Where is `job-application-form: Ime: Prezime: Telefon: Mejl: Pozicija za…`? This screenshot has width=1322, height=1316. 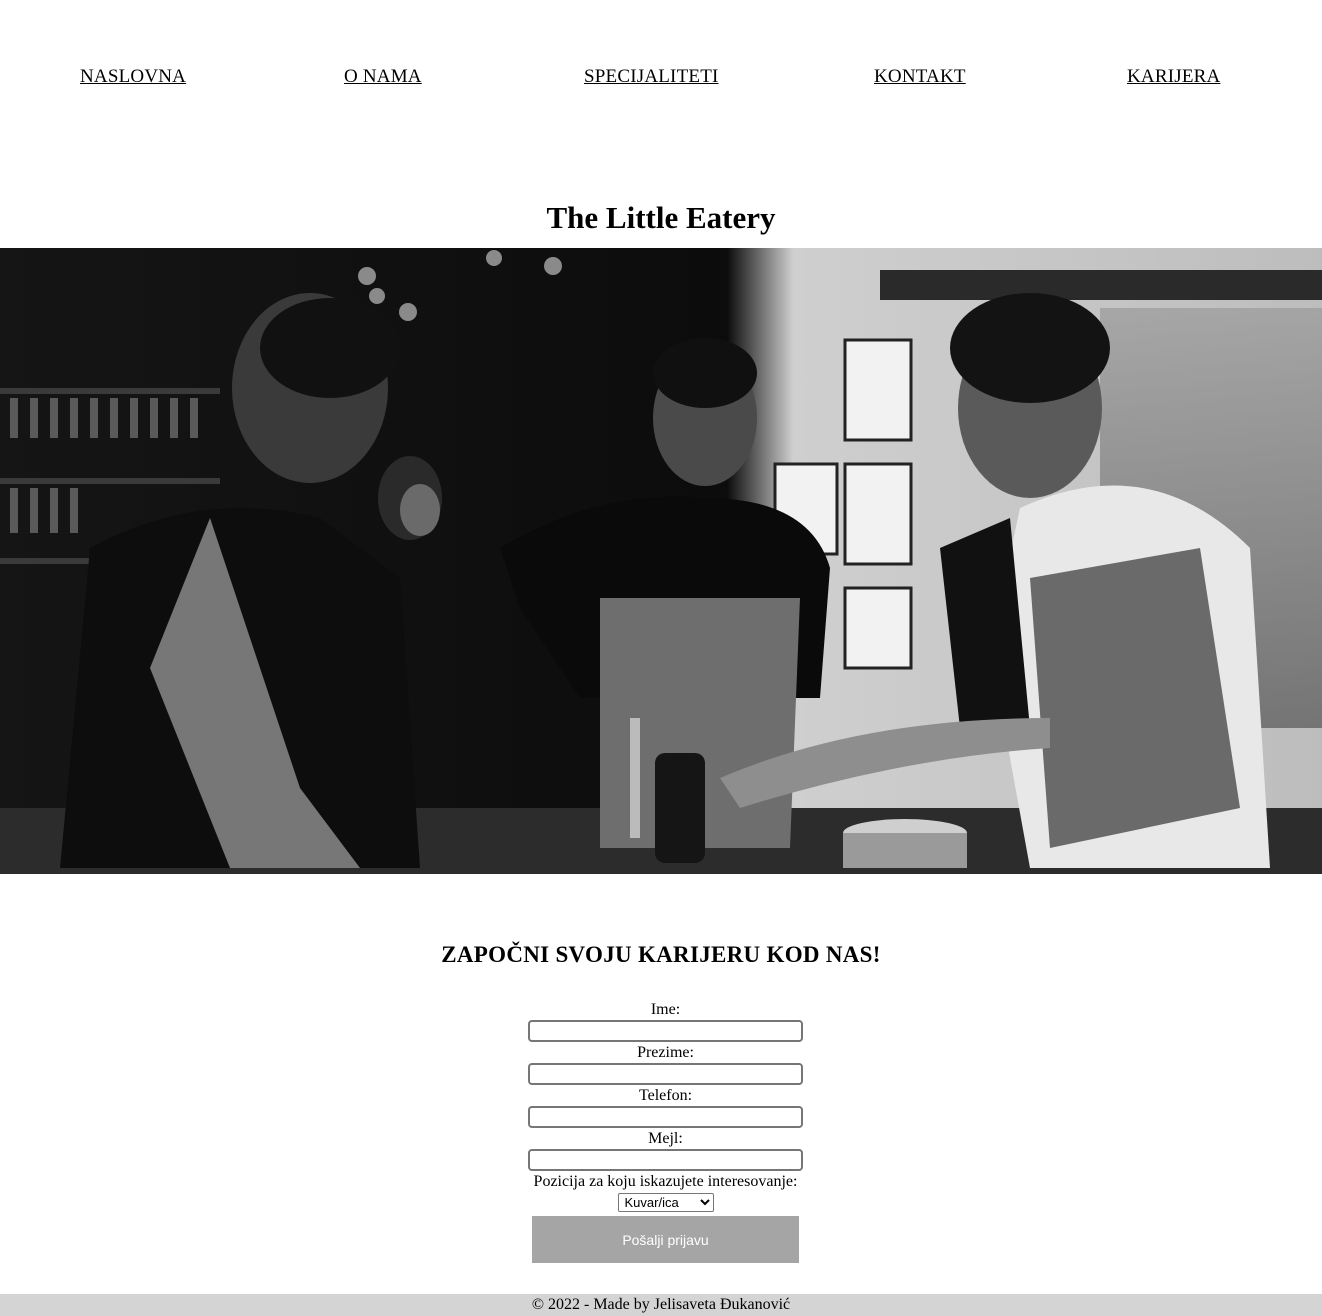 job-application-form: Ime: Prezime: Telefon: Mejl: Pozicija za… is located at coordinates (665, 1131).